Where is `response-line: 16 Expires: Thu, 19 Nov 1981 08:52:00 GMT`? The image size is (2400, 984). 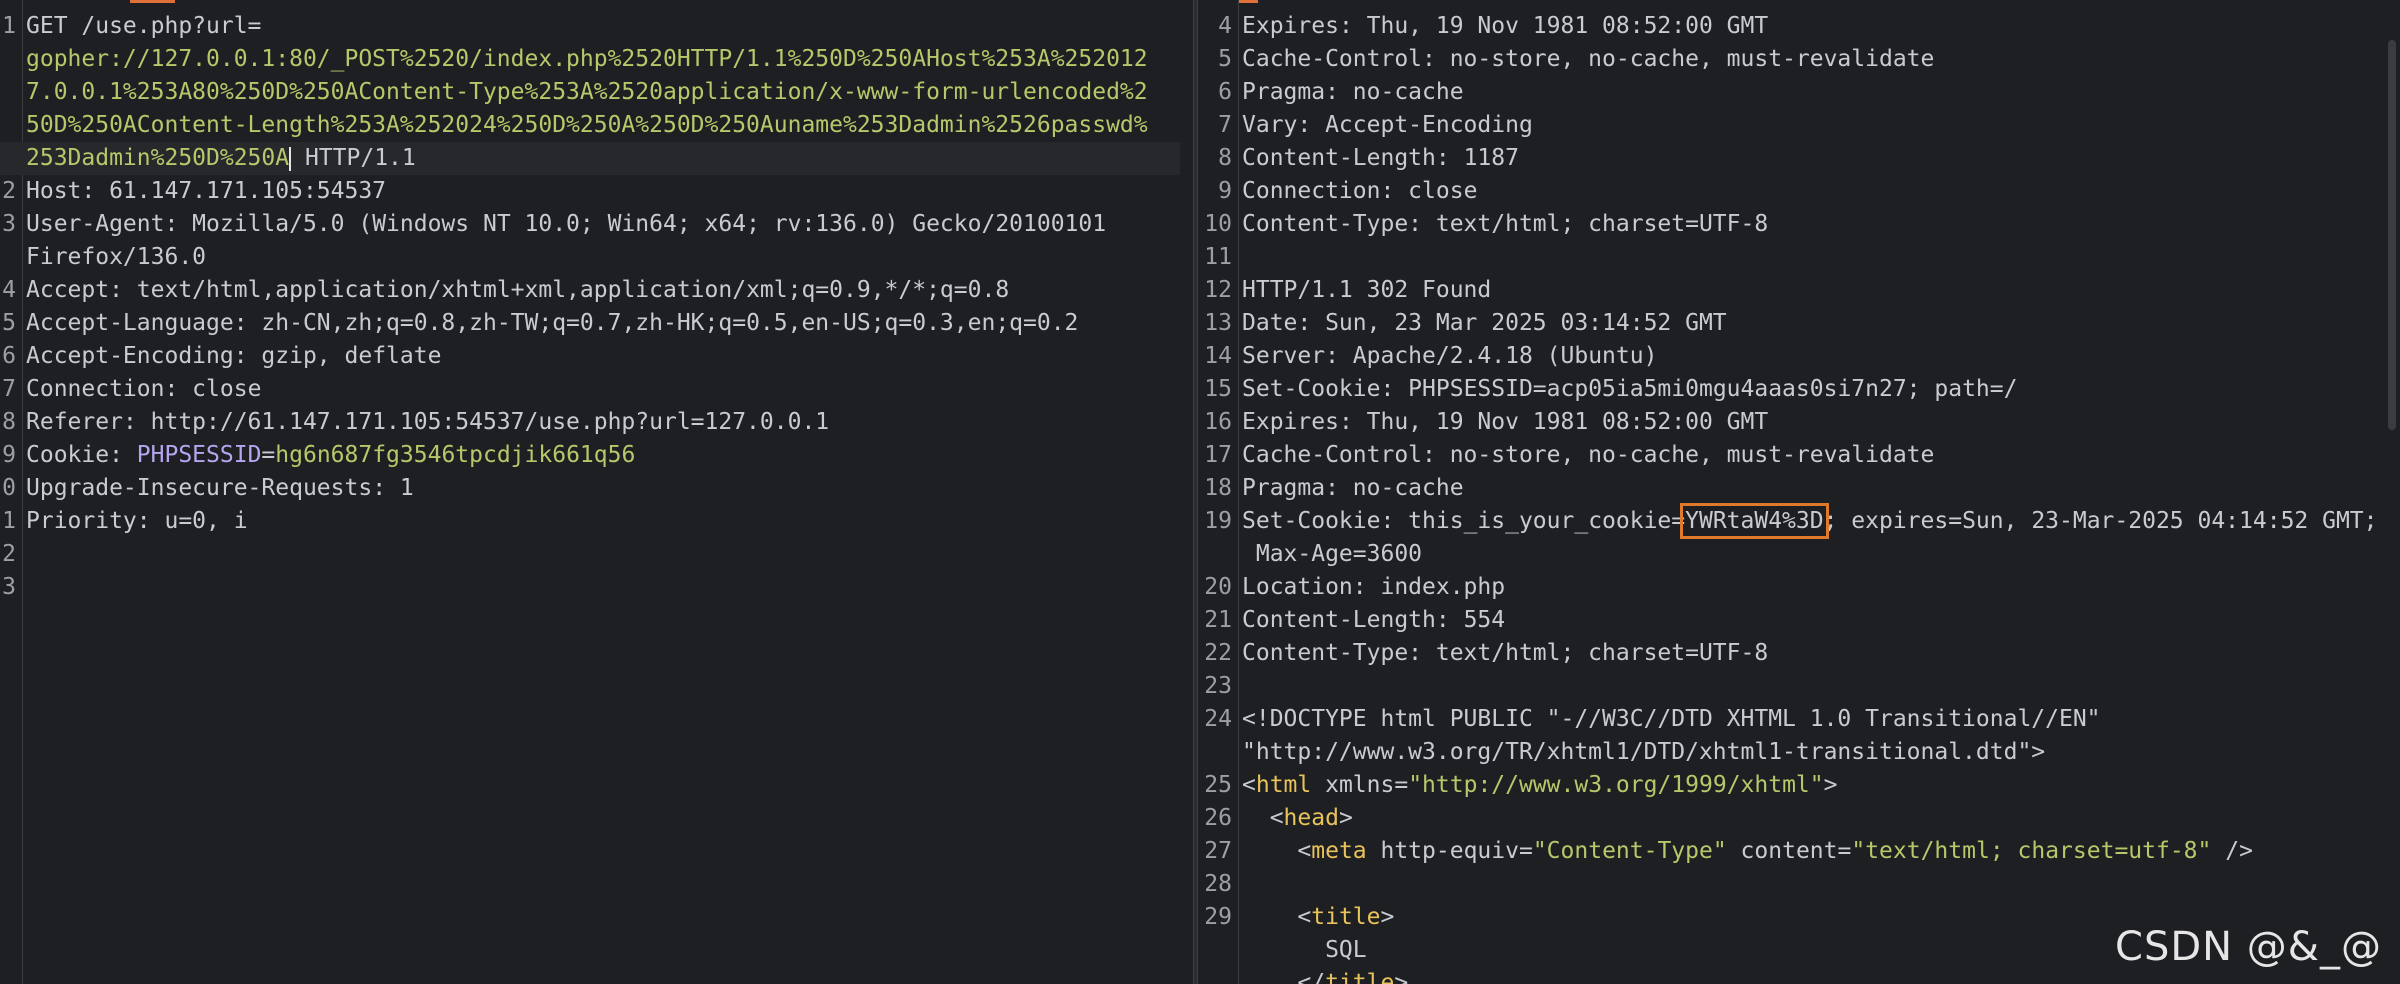 response-line: 16 Expires: Thu, 19 Nov 1981 08:52:00 GMT is located at coordinates (1793, 422).